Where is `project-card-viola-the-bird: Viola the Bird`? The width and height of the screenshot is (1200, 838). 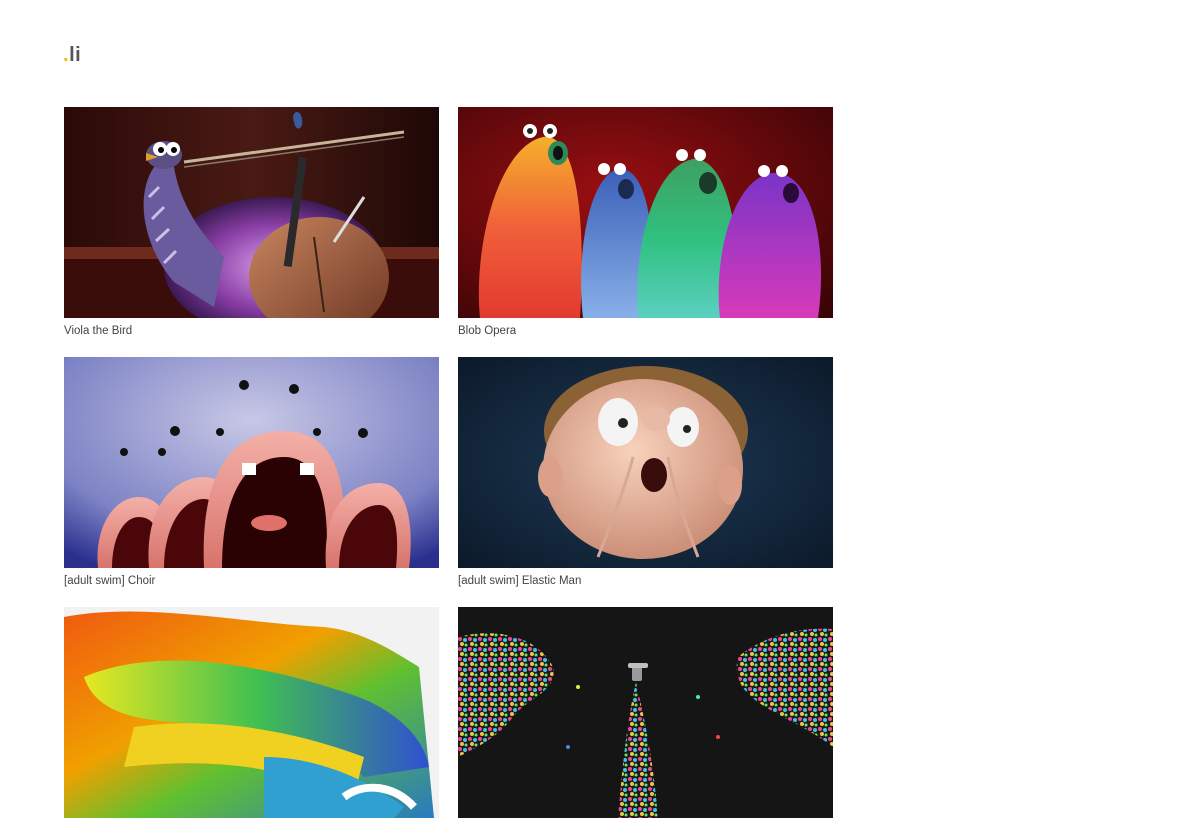
project-card-viola-the-bird: Viola the Bird is located at coordinates (251, 222).